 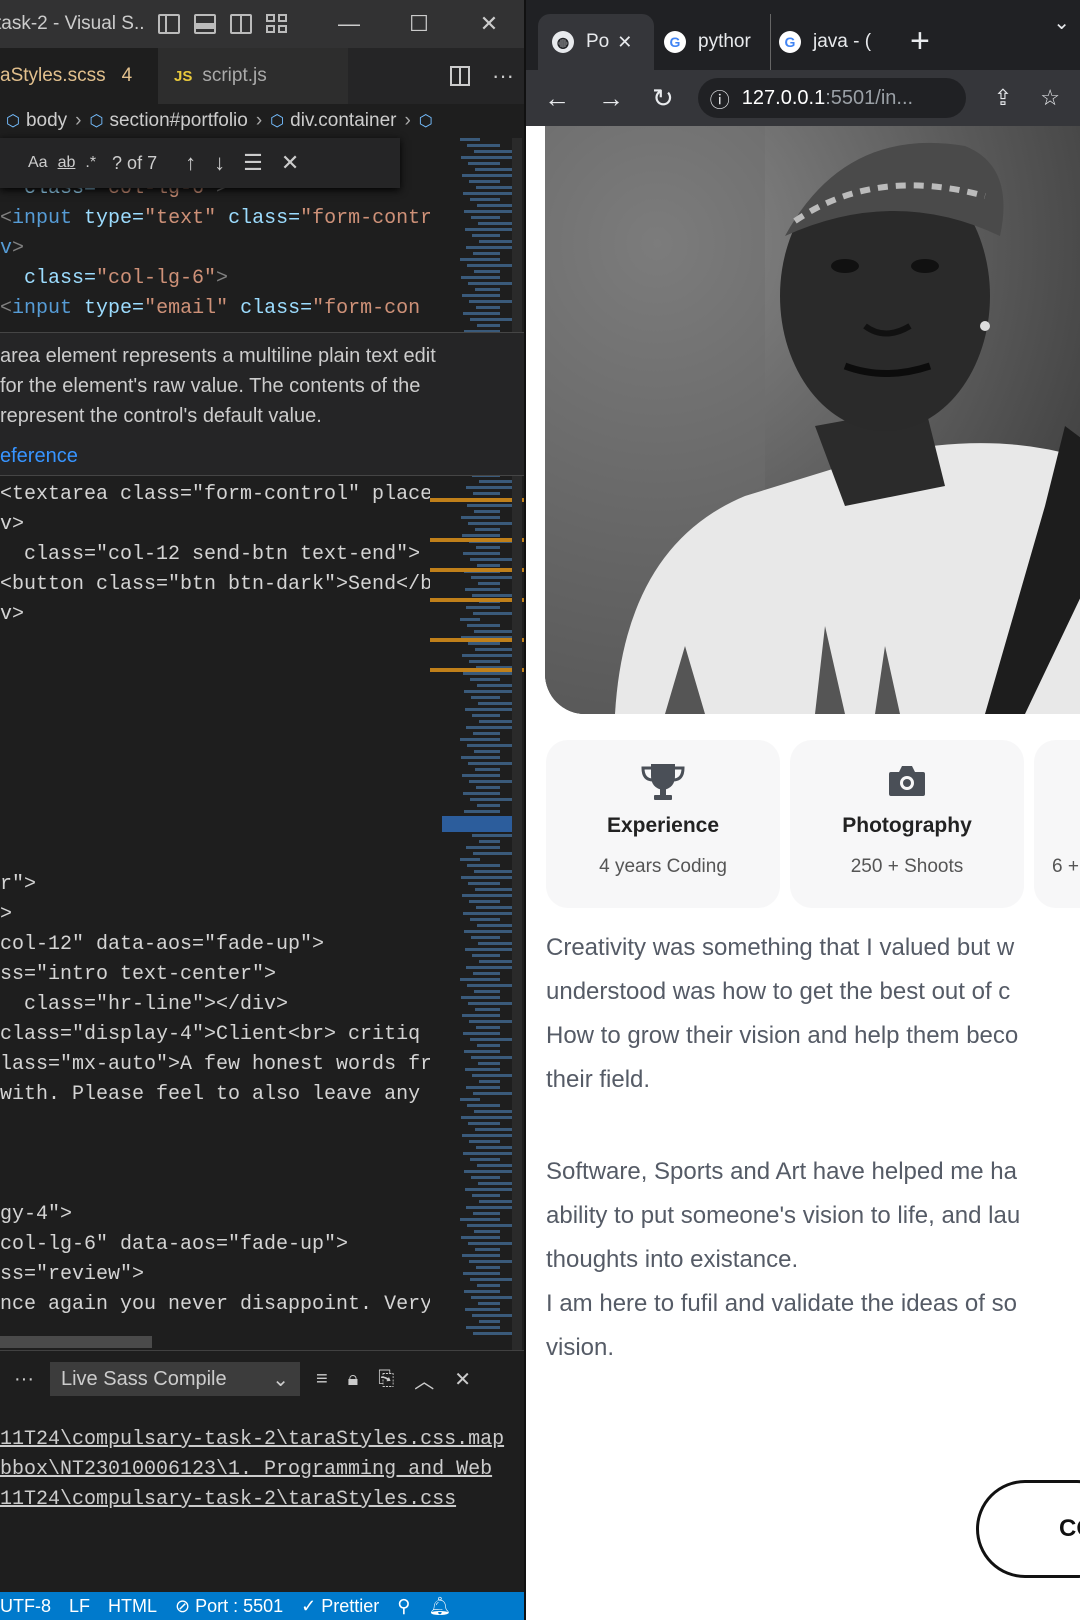 What do you see at coordinates (36, 1214) in the screenshot?
I see `code-line: gy-4">` at bounding box center [36, 1214].